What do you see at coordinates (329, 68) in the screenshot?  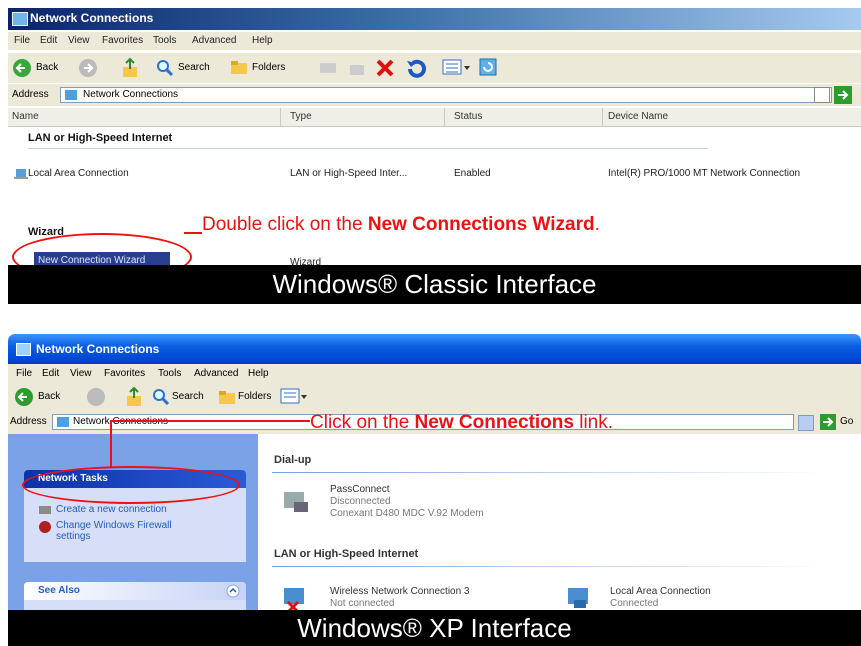 I see `move-to-icon` at bounding box center [329, 68].